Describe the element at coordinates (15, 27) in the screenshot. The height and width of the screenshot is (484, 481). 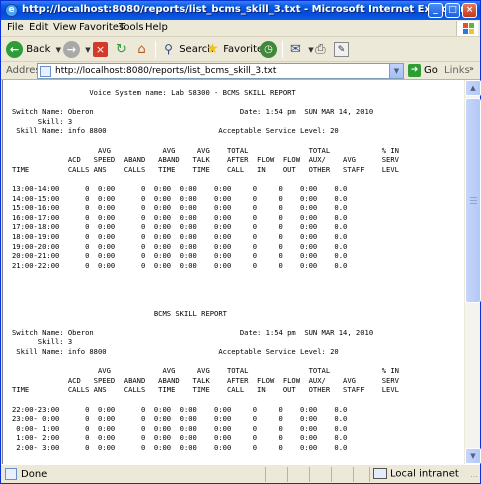
I see `menu-file: File` at that location.